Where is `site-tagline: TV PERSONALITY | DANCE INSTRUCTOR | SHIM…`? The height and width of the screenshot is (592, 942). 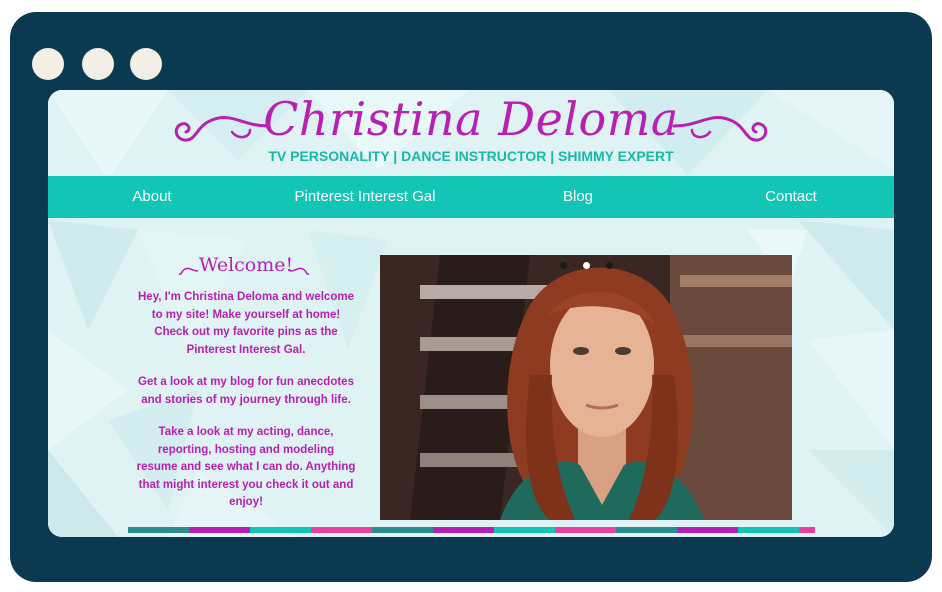
site-tagline: TV PERSONALITY | DANCE INSTRUCTOR | SHIM… is located at coordinates (471, 156).